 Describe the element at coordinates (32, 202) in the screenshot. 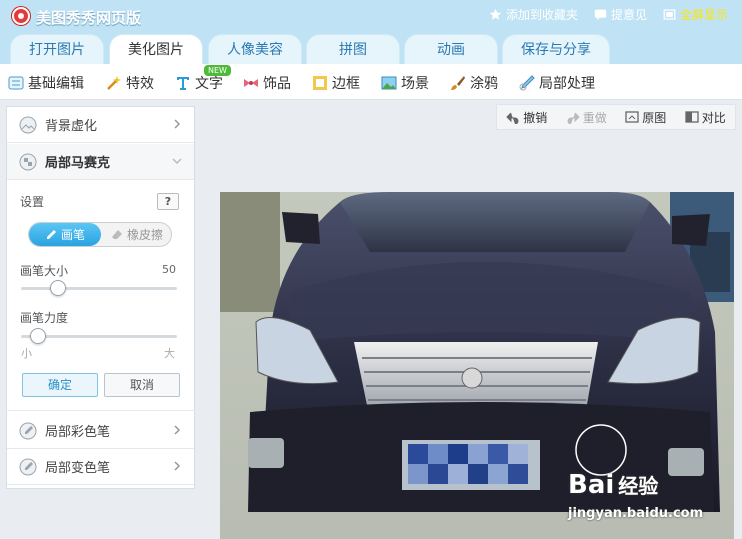

I see `settings-label: 设置` at that location.